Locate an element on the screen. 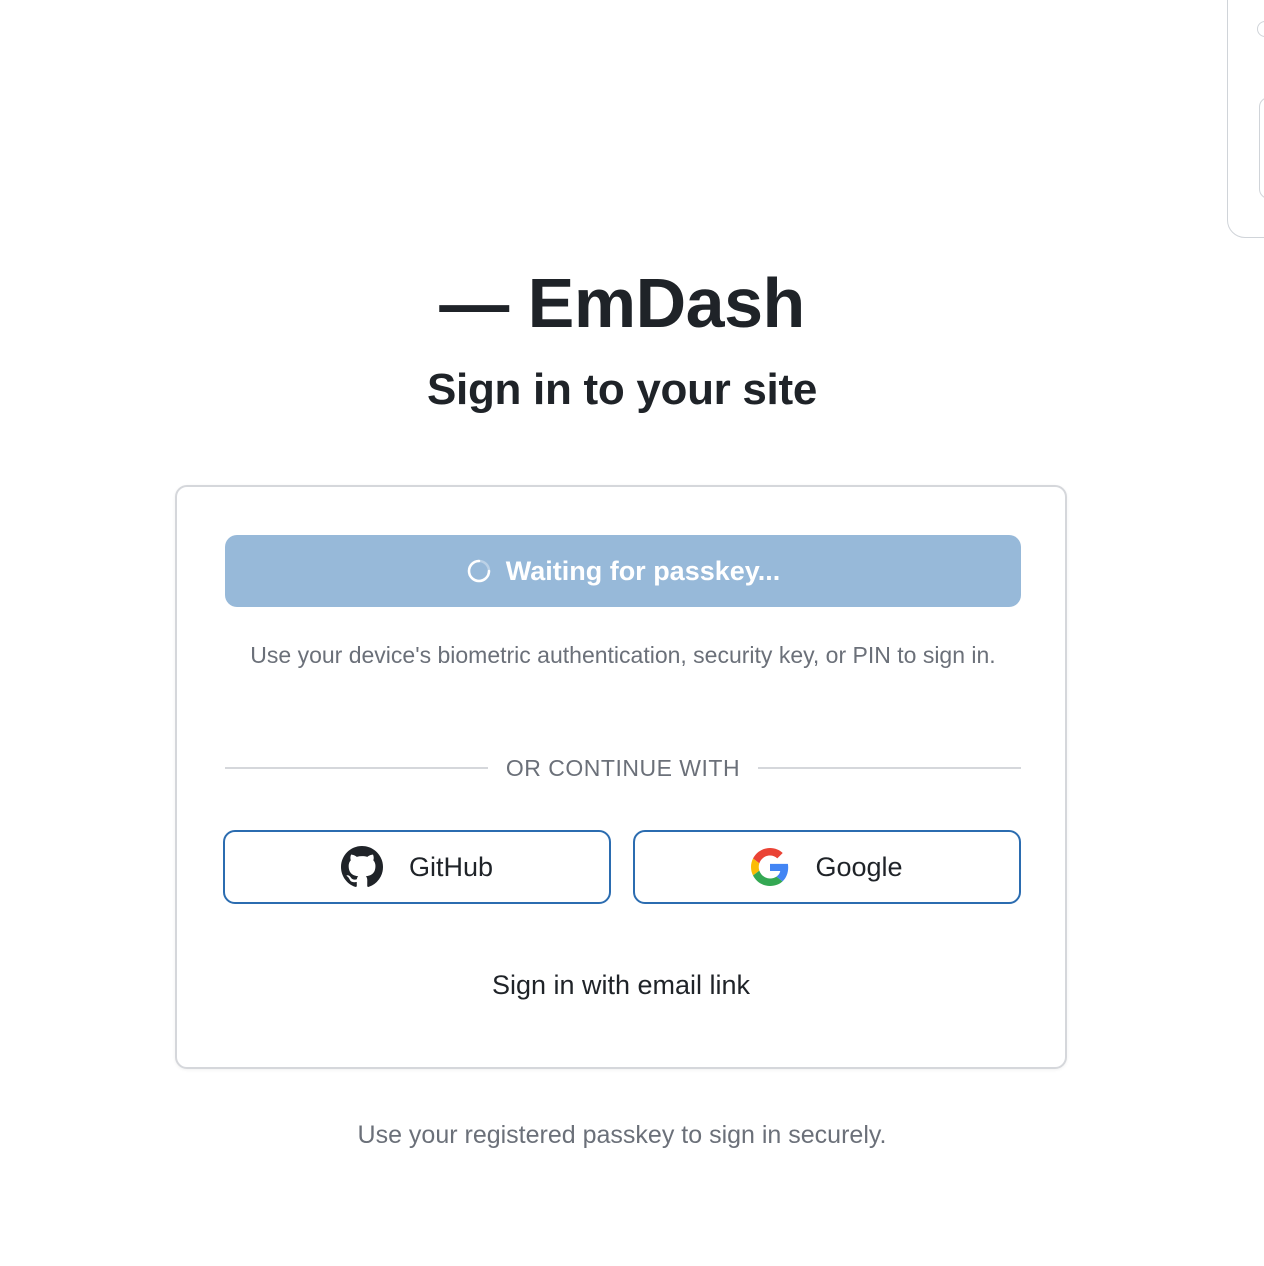 This screenshot has height=1266, width=1264. google-button-label: Google is located at coordinates (859, 866).